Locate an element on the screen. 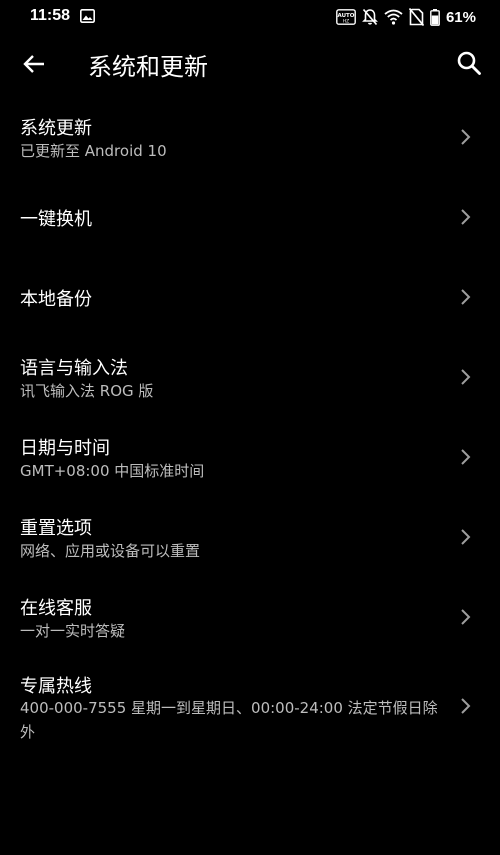  status-time: 11:58 is located at coordinates (50, 15).